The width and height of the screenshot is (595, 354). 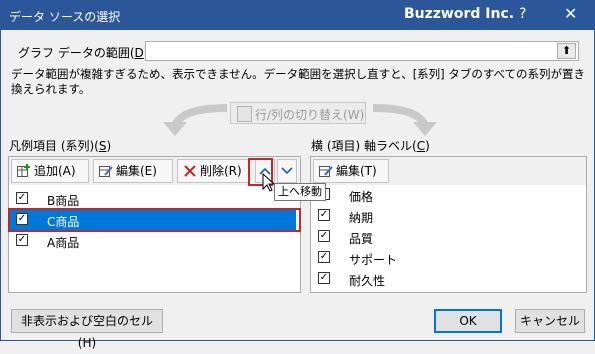 I want to click on delete-x-icon, so click(x=190, y=171).